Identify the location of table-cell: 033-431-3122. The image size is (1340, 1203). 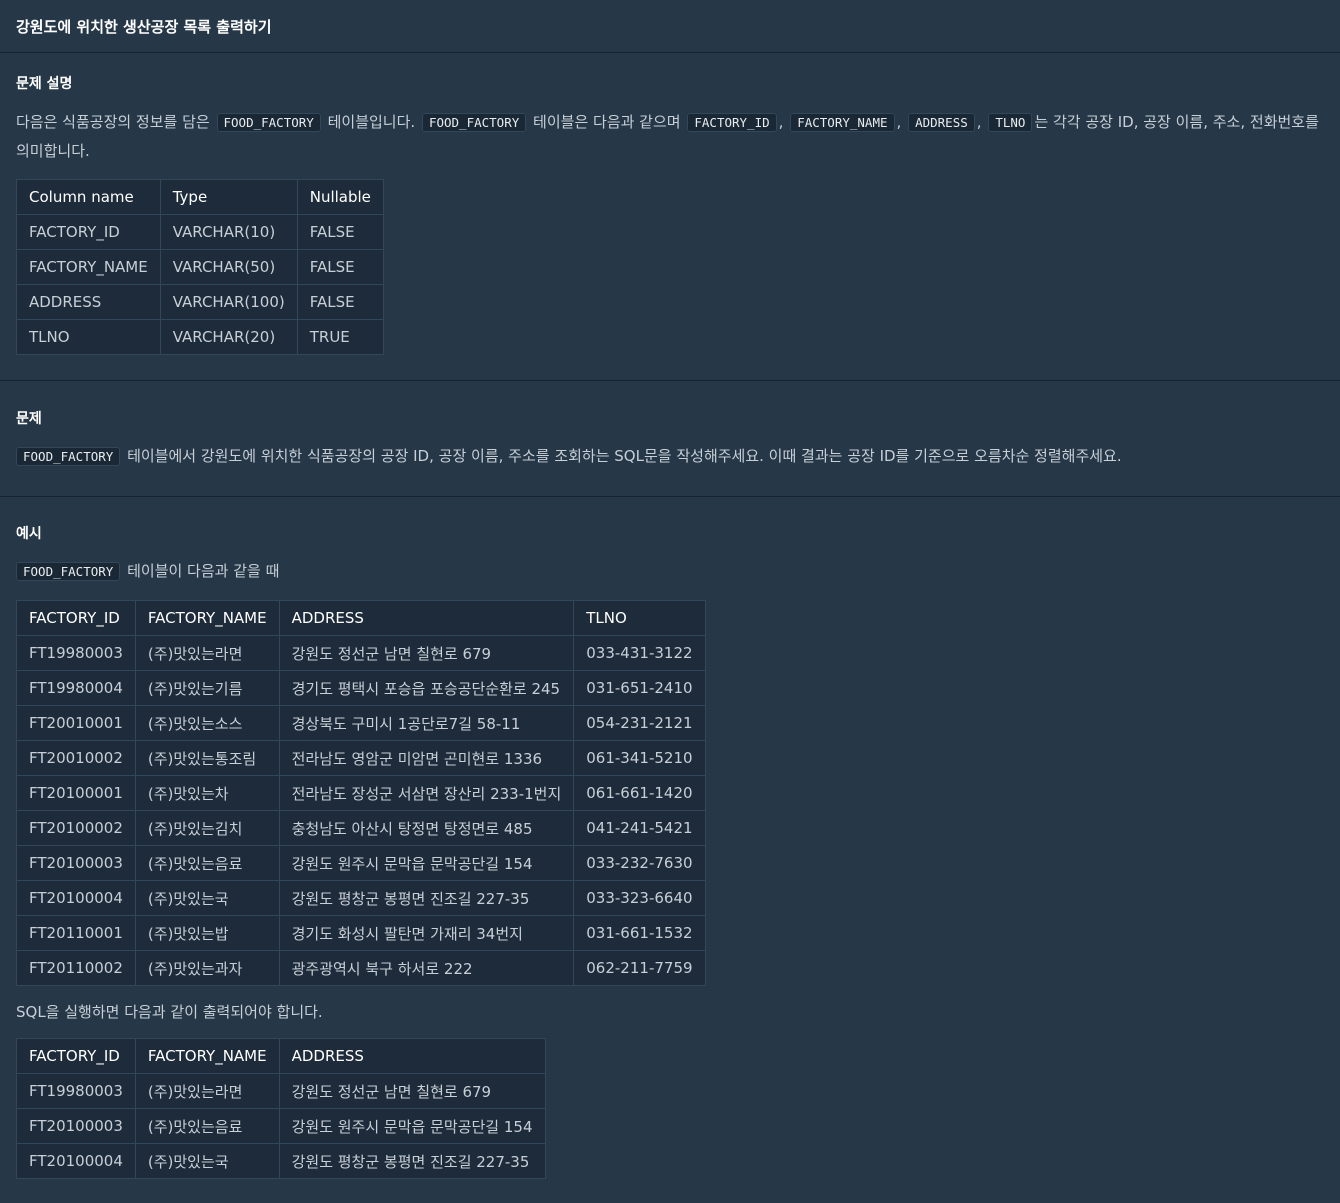
(639, 653).